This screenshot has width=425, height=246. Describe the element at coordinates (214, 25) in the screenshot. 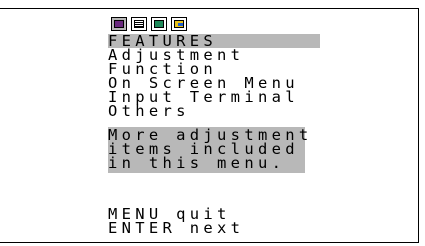

I see `category-icons` at that location.